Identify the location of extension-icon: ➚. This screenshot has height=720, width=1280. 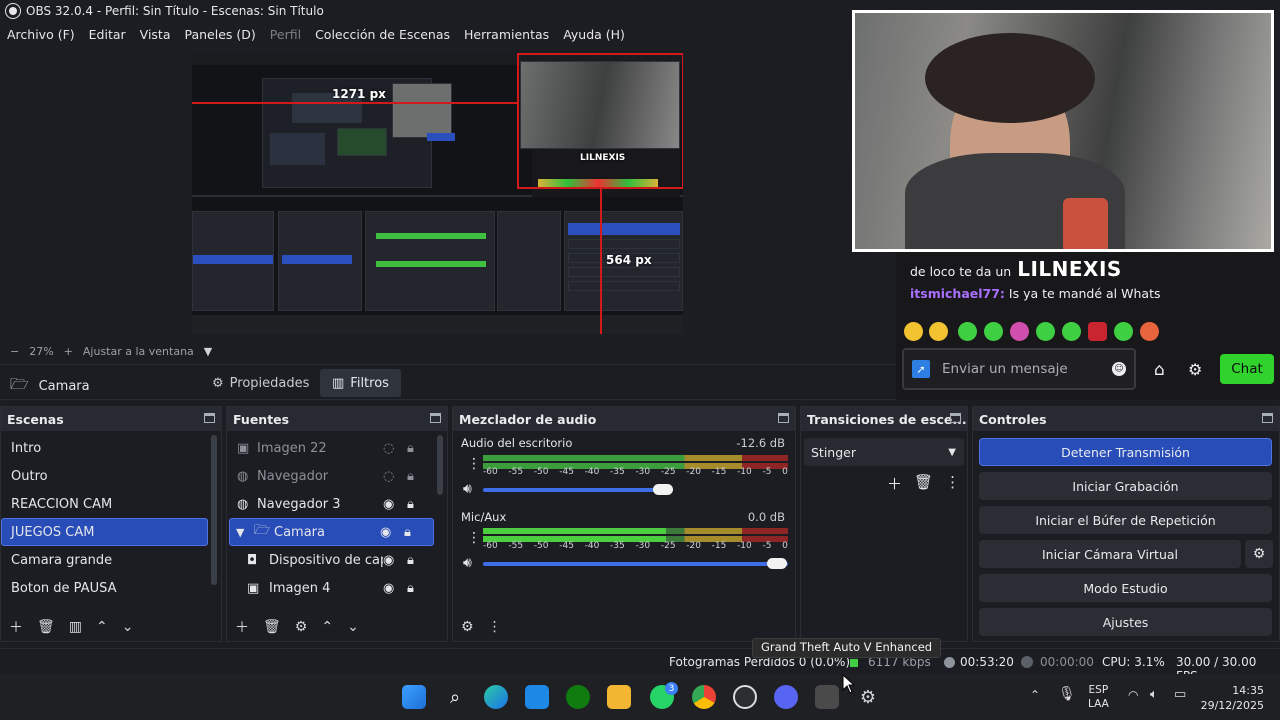
(921, 369).